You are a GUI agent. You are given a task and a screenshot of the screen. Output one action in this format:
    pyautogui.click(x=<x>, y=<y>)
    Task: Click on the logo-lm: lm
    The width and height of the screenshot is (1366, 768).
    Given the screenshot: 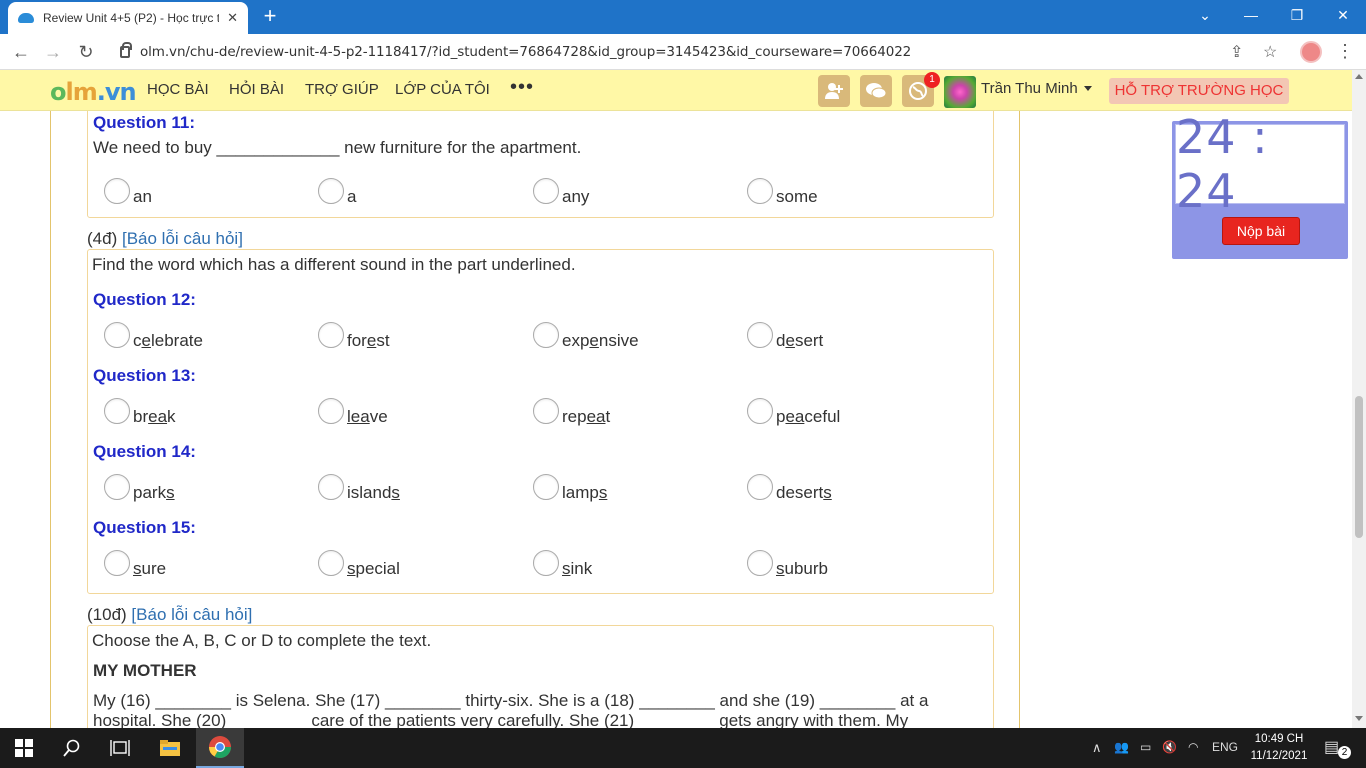 What is the action you would take?
    pyautogui.click(x=81, y=92)
    